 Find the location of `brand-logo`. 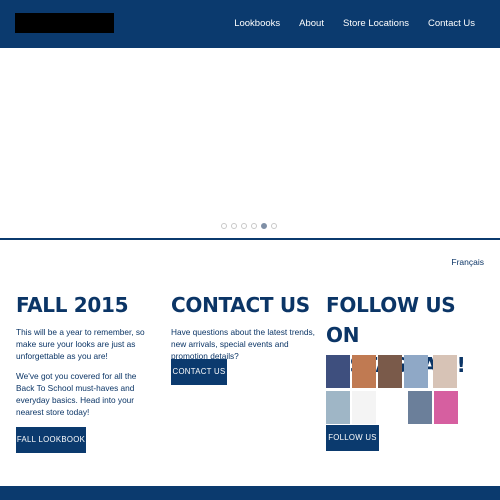

brand-logo is located at coordinates (64, 23).